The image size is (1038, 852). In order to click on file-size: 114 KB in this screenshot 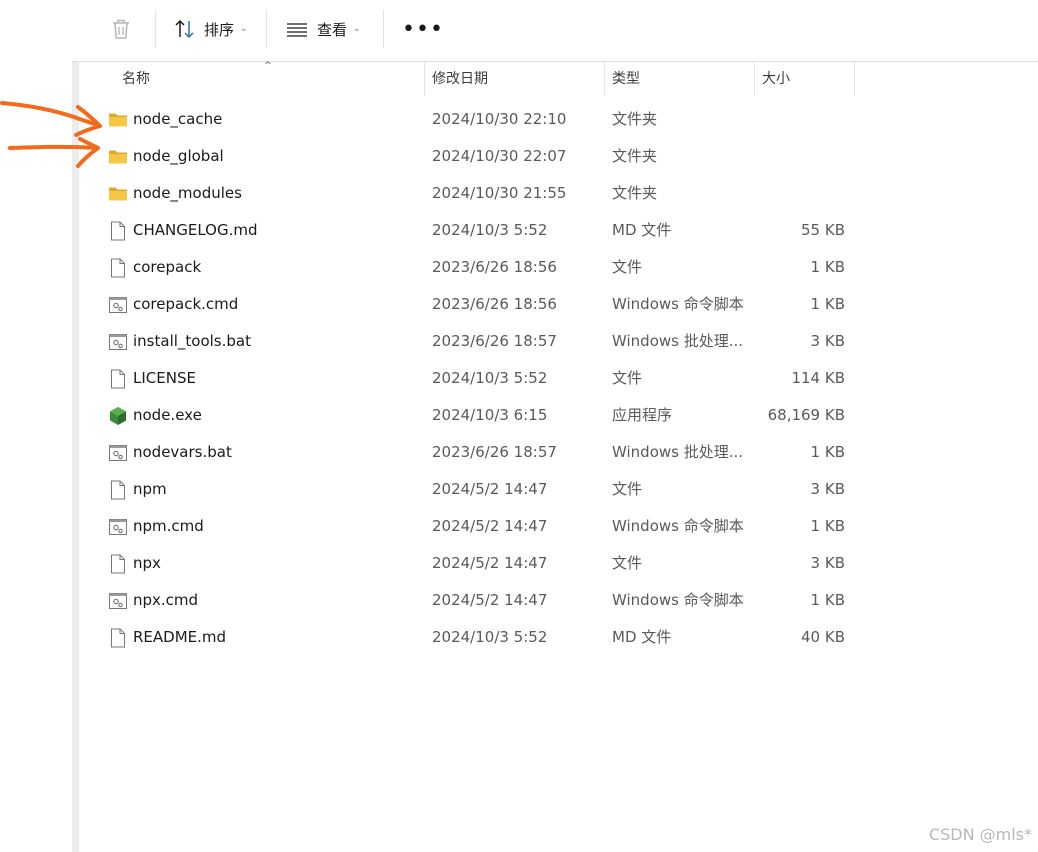, I will do `click(818, 378)`.